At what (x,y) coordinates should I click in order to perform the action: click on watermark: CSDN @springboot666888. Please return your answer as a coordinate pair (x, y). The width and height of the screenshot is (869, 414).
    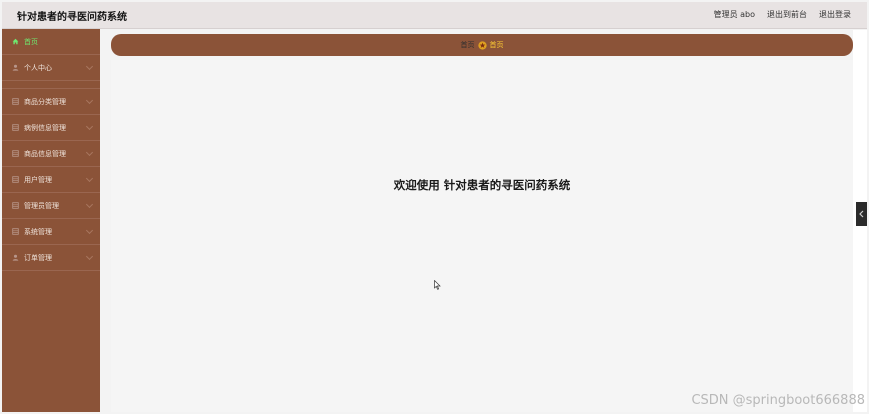
    Looking at the image, I should click on (778, 400).